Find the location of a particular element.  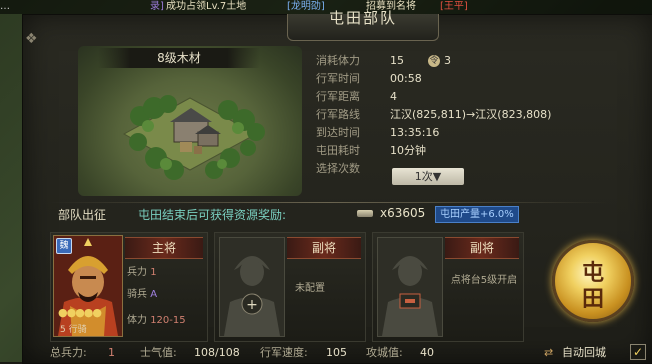

reward-description: 屯田结束后可获得资源奖励: is located at coordinates (212, 215).